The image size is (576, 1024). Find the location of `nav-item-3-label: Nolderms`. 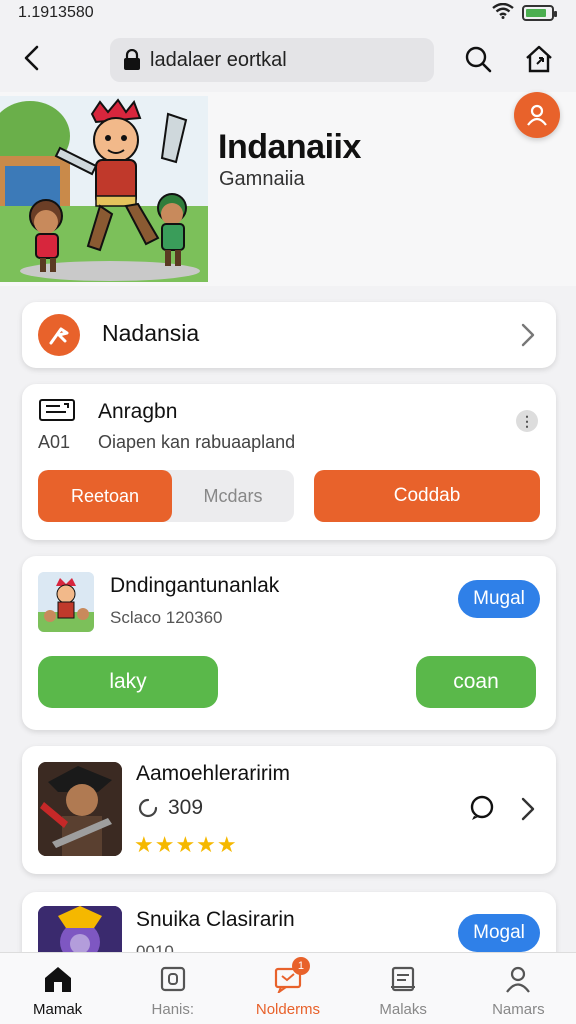

nav-item-3-label: Nolderms is located at coordinates (288, 1009).